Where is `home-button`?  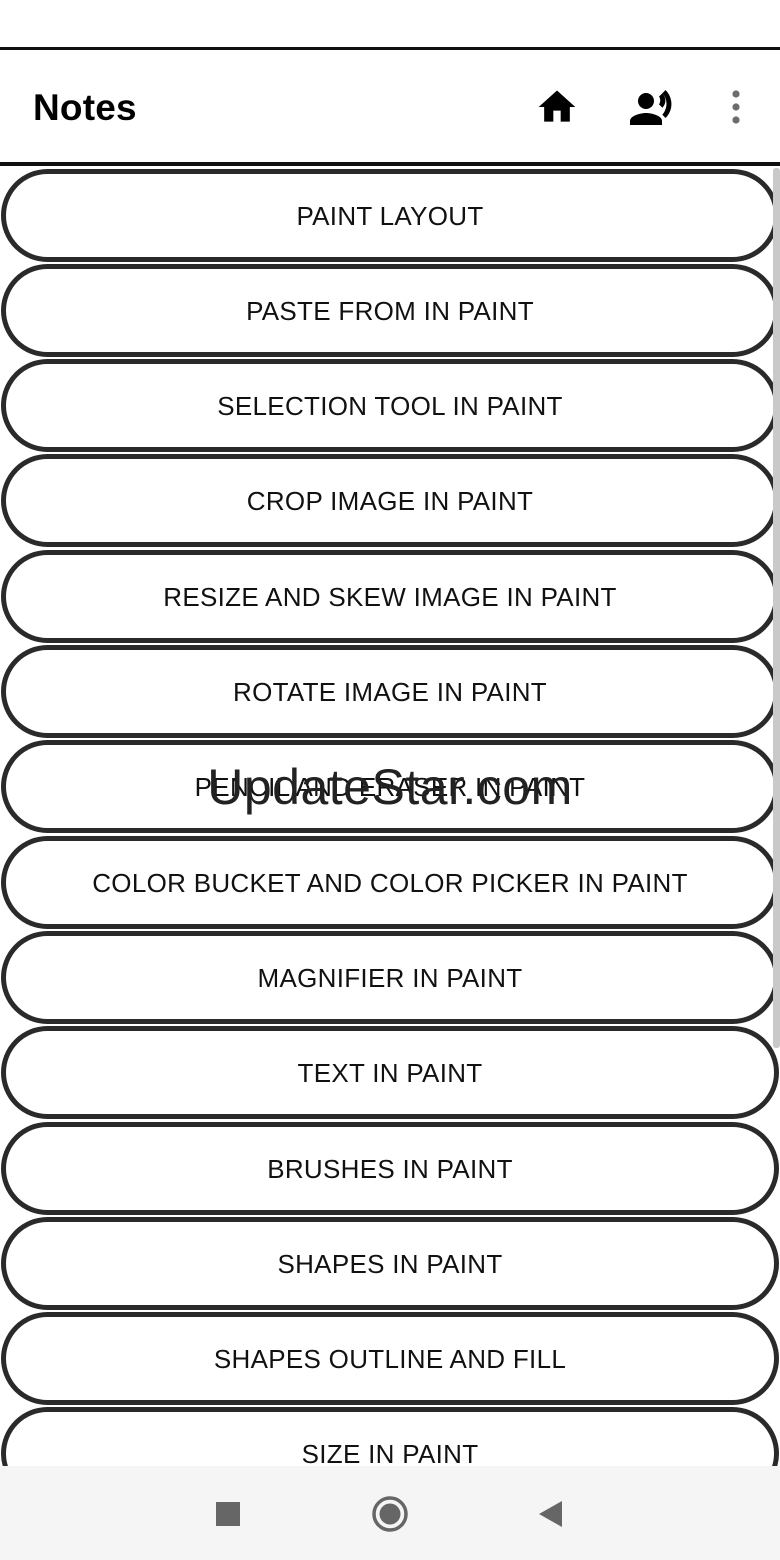 home-button is located at coordinates (557, 107).